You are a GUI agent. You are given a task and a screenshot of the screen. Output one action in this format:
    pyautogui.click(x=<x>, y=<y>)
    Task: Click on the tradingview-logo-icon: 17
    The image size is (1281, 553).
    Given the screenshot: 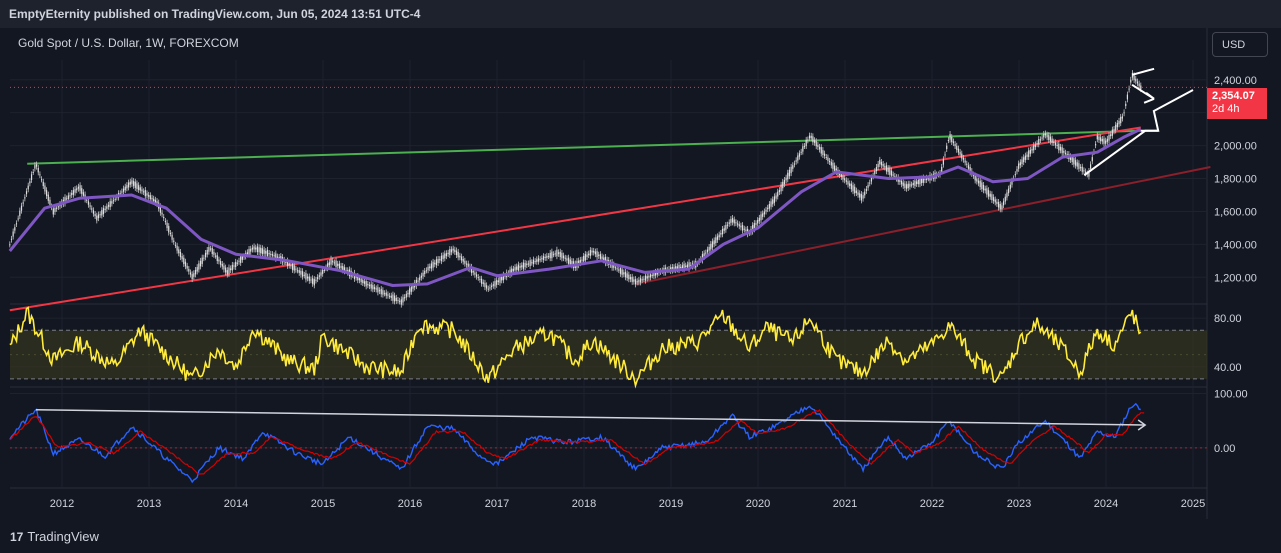 What is the action you would take?
    pyautogui.click(x=17, y=537)
    